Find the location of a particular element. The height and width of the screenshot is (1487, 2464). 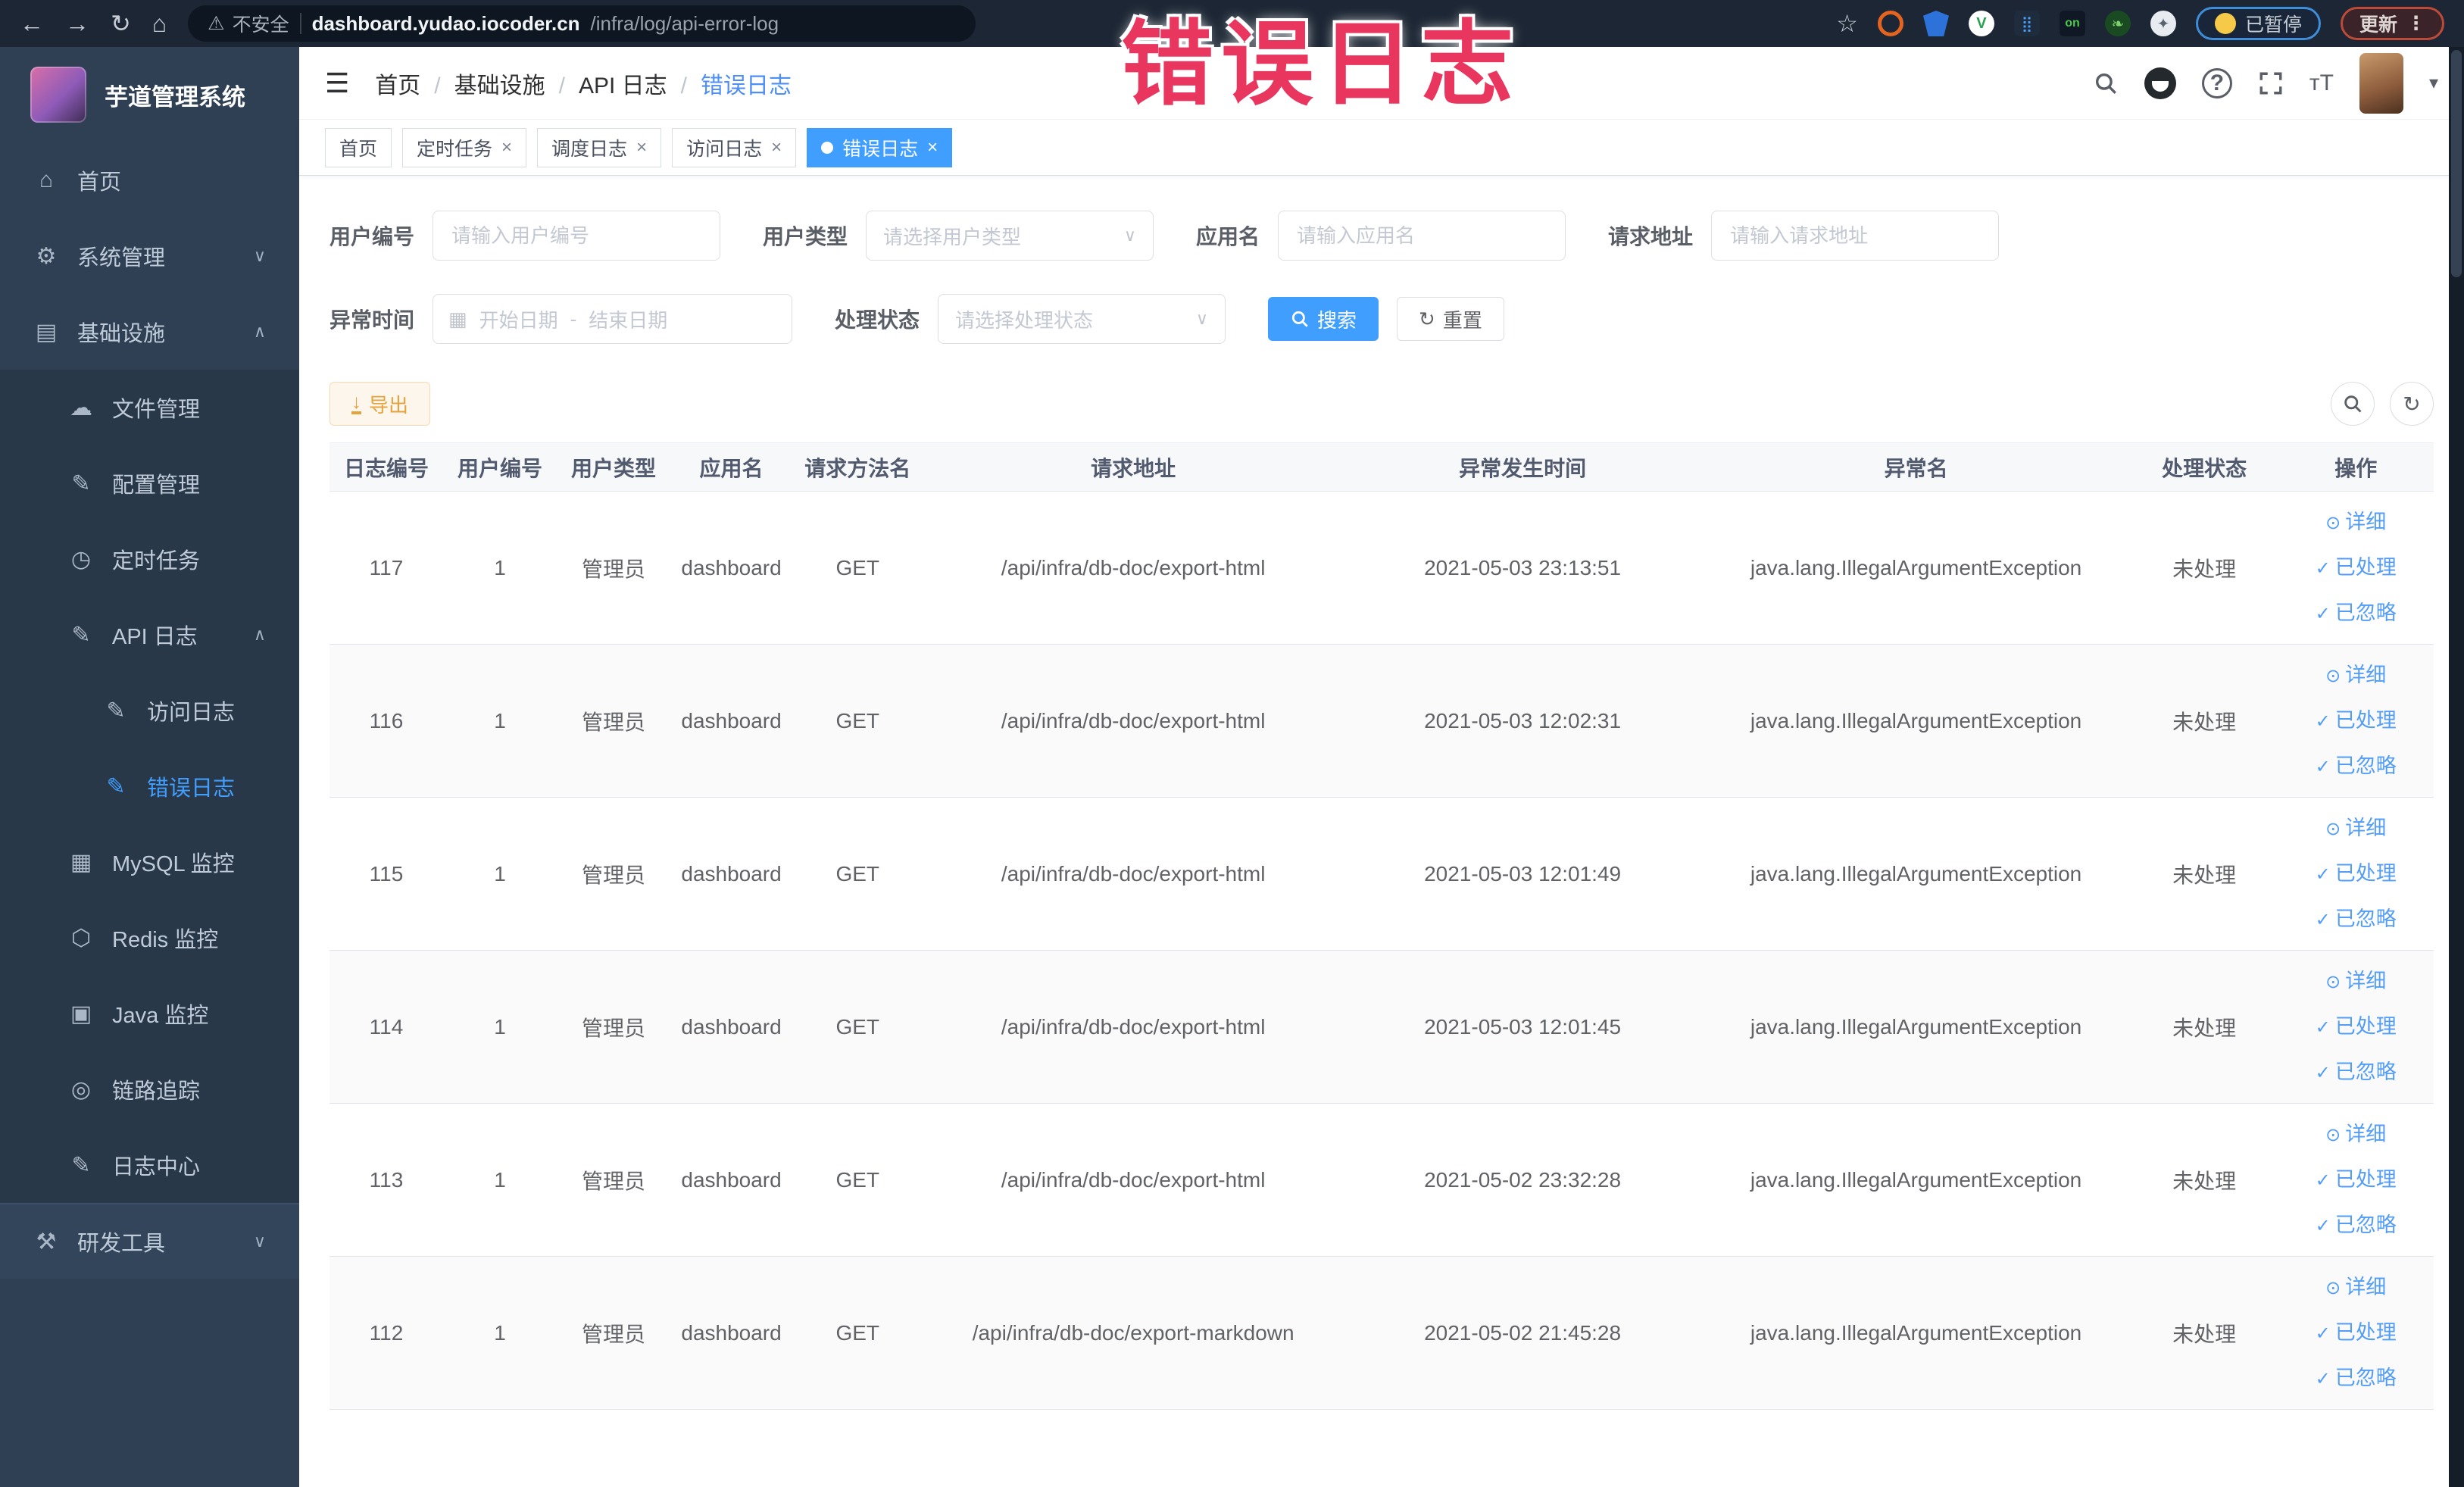

tag-3: 访问日志 × is located at coordinates (734, 147).